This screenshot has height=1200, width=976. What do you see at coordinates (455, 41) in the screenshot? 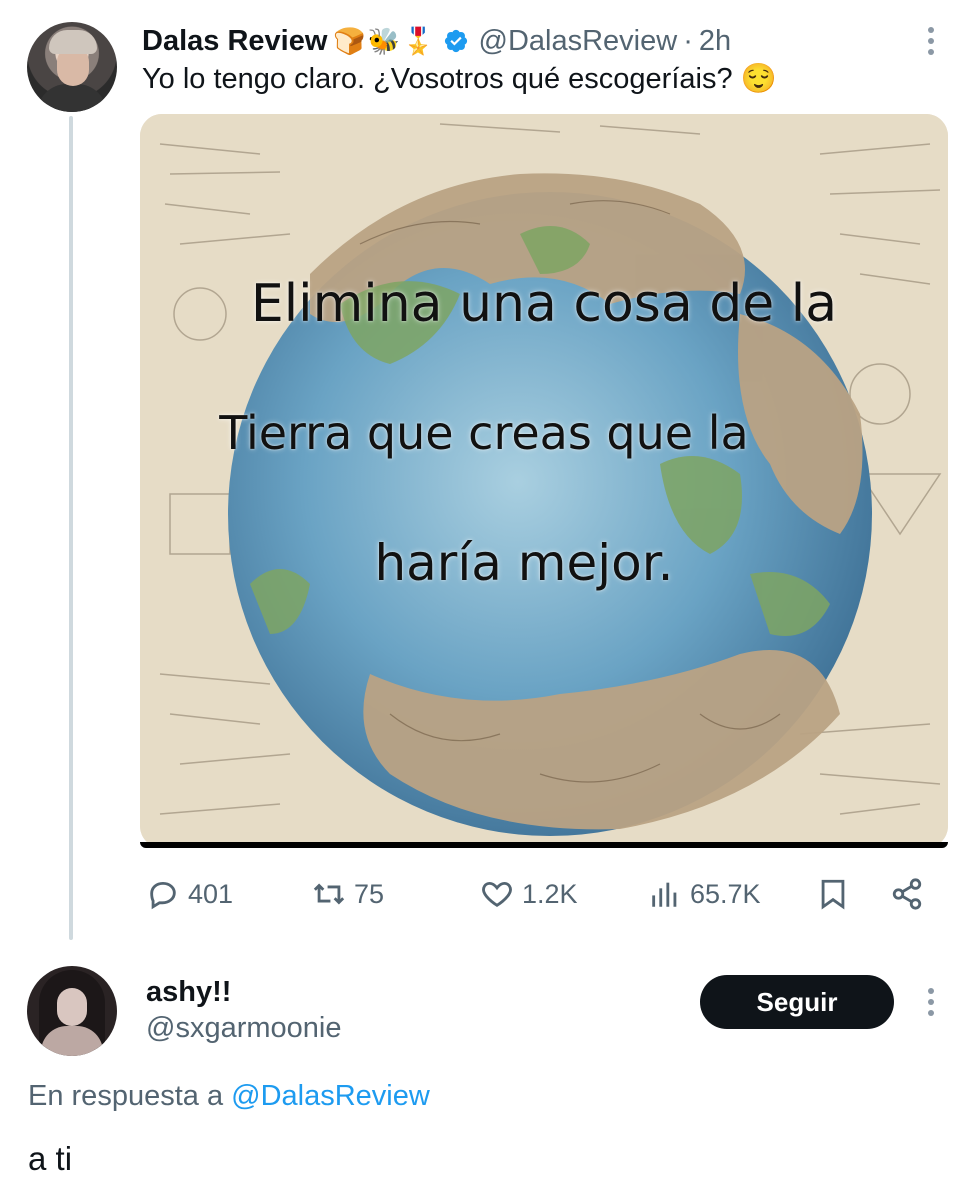
I see `verified-badge-icon` at bounding box center [455, 41].